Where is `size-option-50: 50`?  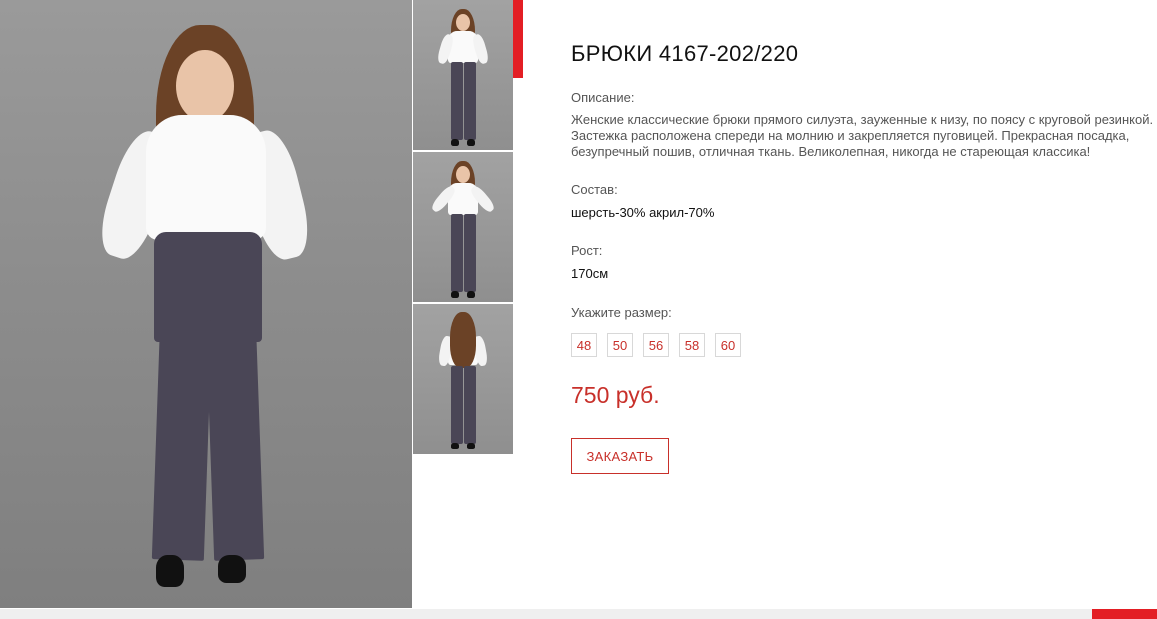 size-option-50: 50 is located at coordinates (620, 345).